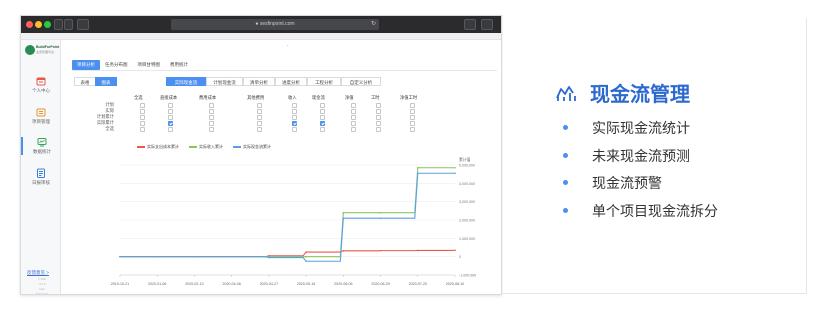  I want to click on logo-subtitle: 业务管理平台, so click(45, 52).